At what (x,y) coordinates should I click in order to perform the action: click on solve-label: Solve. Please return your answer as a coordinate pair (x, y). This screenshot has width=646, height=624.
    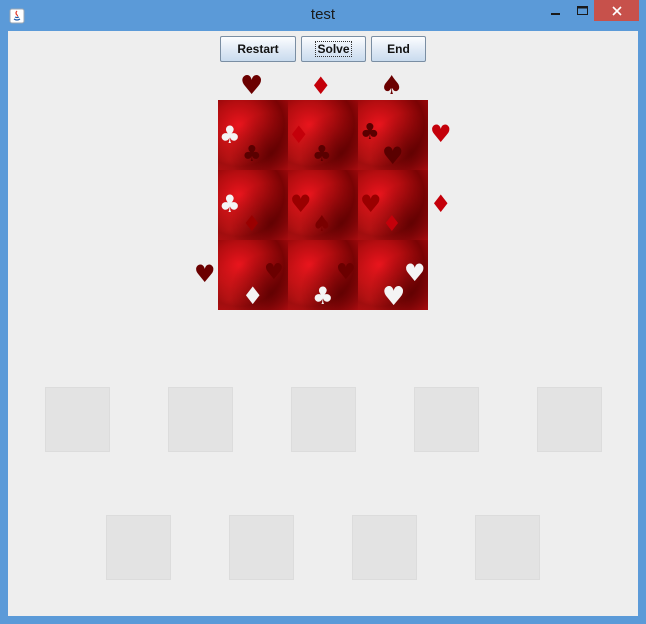
    Looking at the image, I should click on (333, 49).